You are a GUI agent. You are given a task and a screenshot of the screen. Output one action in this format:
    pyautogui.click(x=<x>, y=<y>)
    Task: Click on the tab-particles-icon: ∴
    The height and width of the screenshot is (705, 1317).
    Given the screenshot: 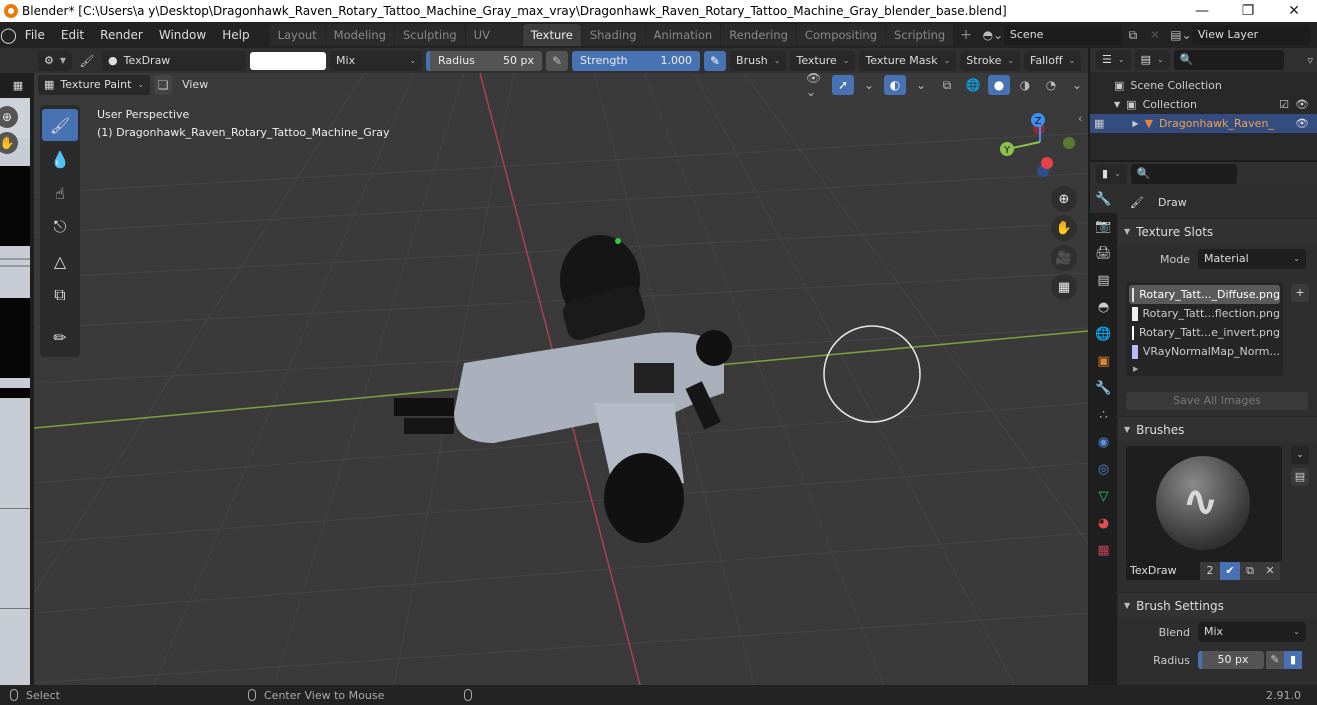 What is the action you would take?
    pyautogui.click(x=1103, y=415)
    